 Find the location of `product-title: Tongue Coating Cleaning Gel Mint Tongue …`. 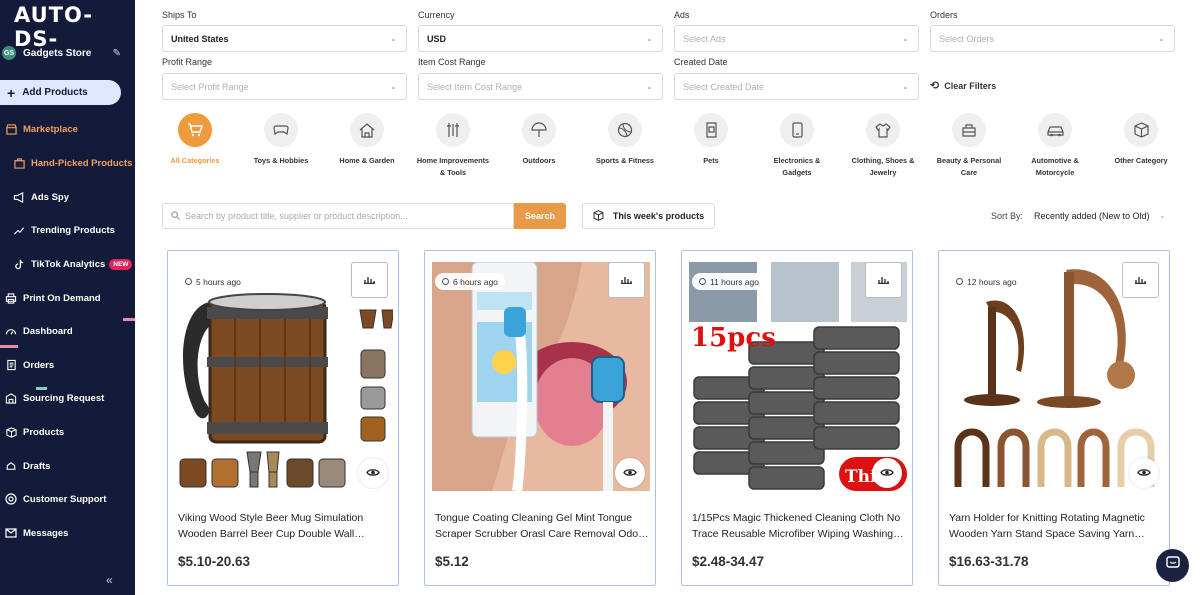

product-title: Tongue Coating Cleaning Gel Mint Tongue … is located at coordinates (542, 526).